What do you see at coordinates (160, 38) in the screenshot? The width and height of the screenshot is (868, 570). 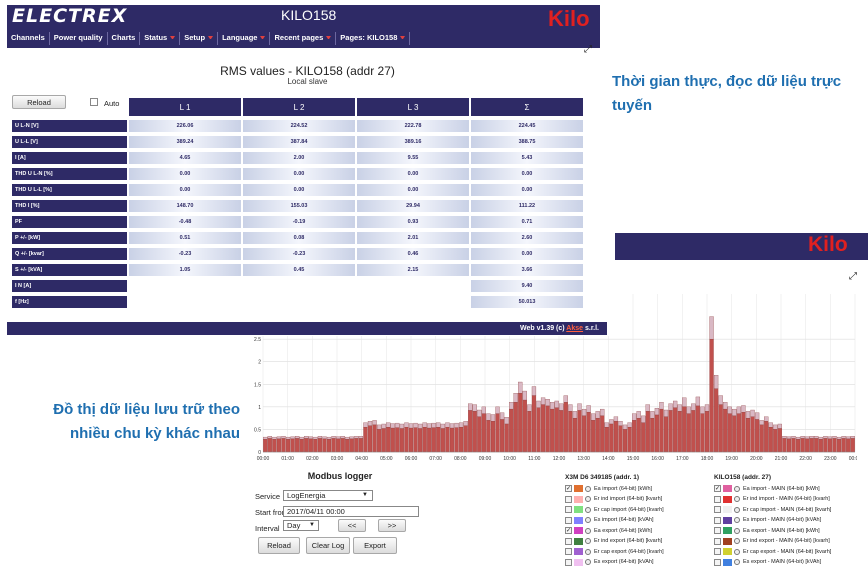 I see `menu-item-3: Status` at bounding box center [160, 38].